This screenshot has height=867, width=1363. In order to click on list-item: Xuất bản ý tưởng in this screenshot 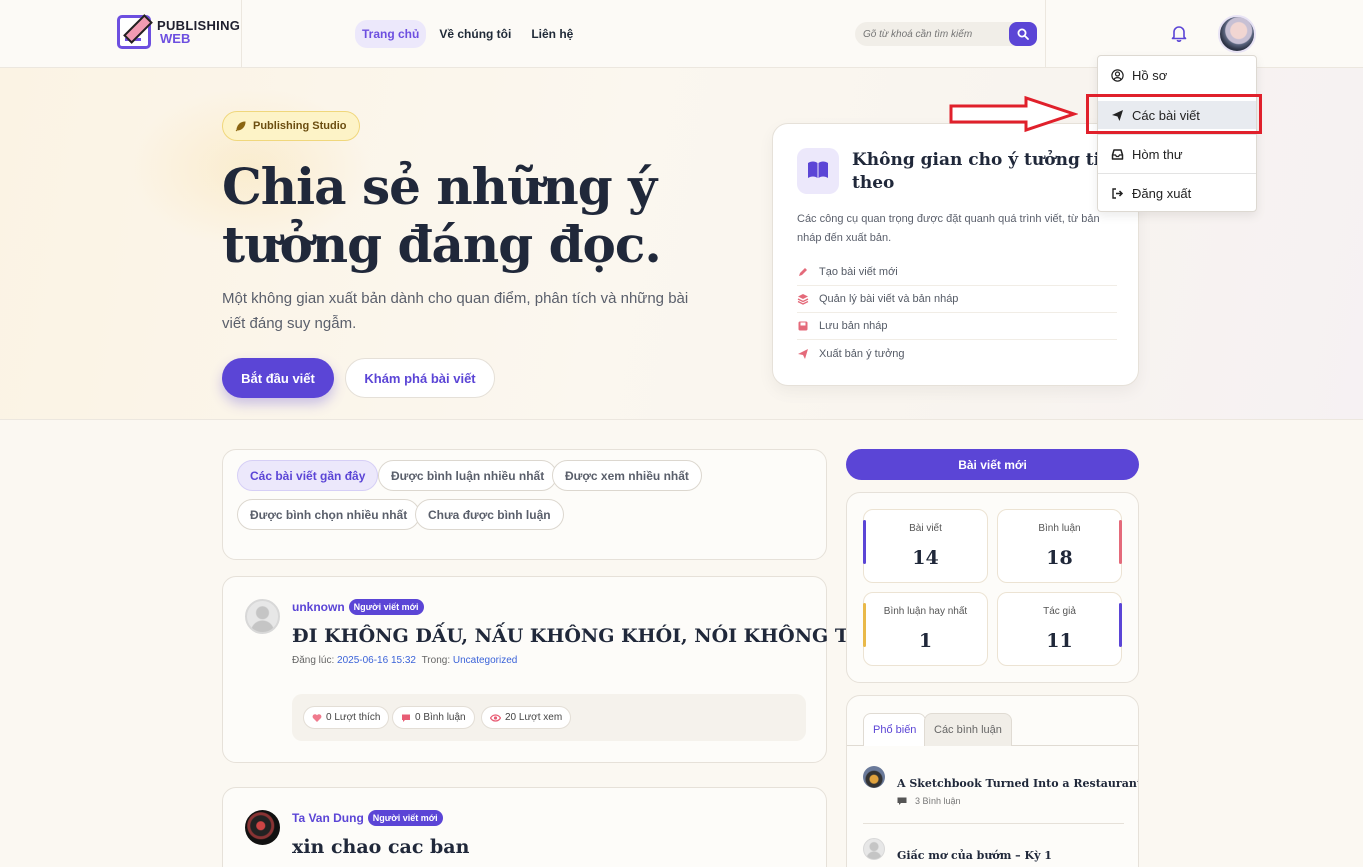, I will do `click(957, 353)`.